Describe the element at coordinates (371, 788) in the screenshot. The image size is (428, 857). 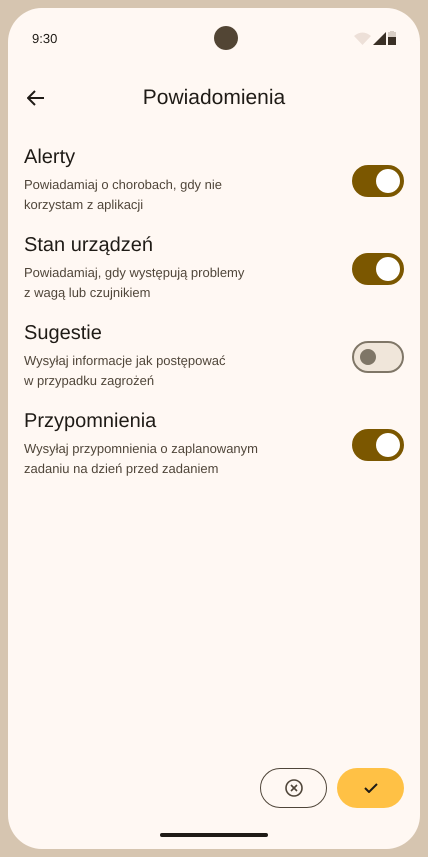
I see `check-icon` at that location.